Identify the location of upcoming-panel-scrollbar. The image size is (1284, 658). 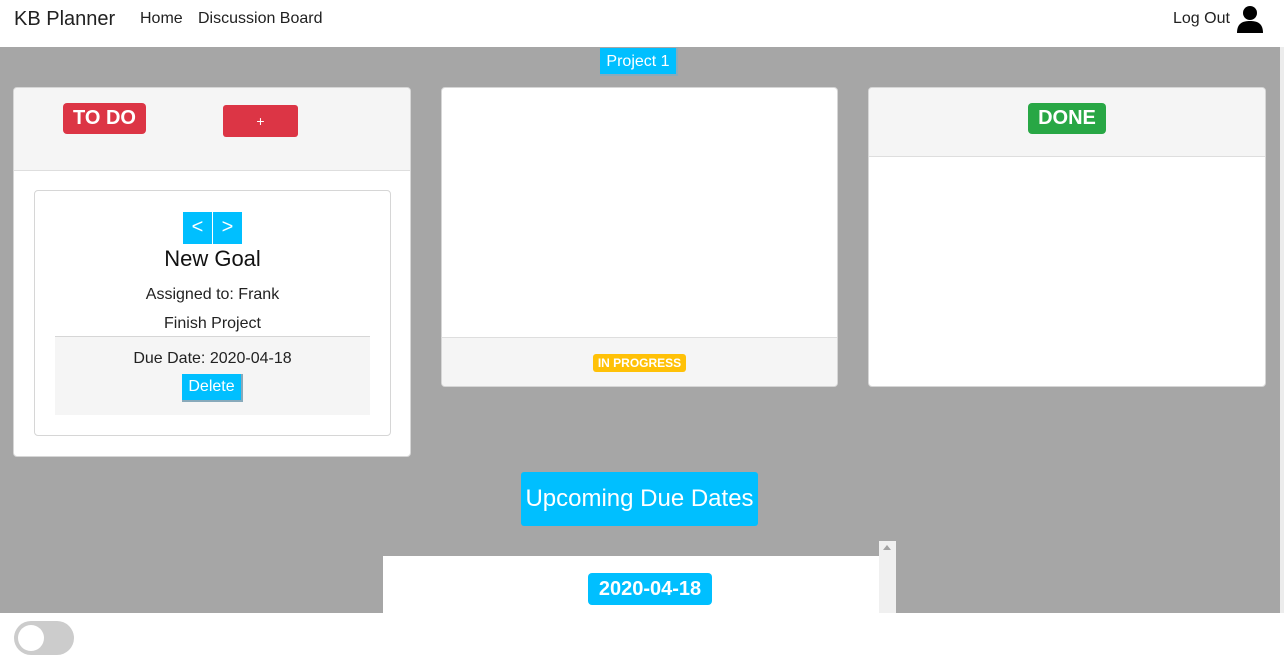
(887, 577).